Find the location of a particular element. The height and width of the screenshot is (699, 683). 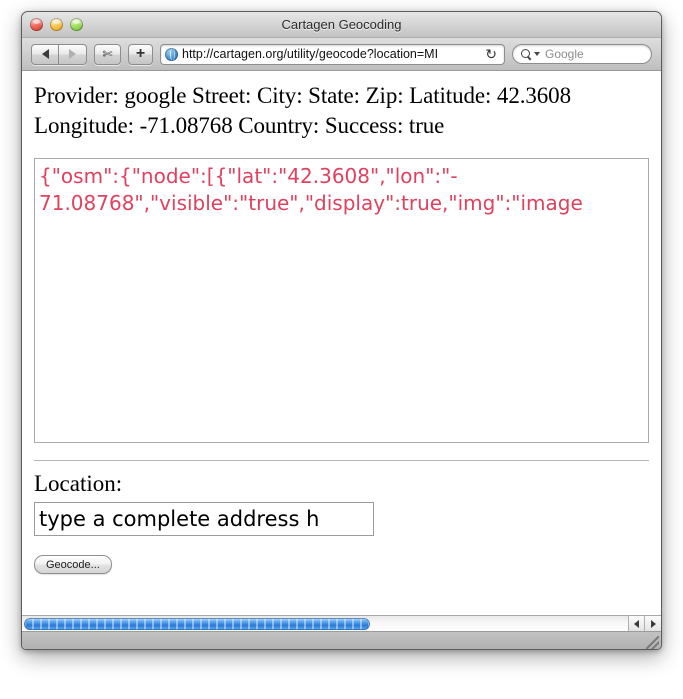

status-bar is located at coordinates (341, 640).